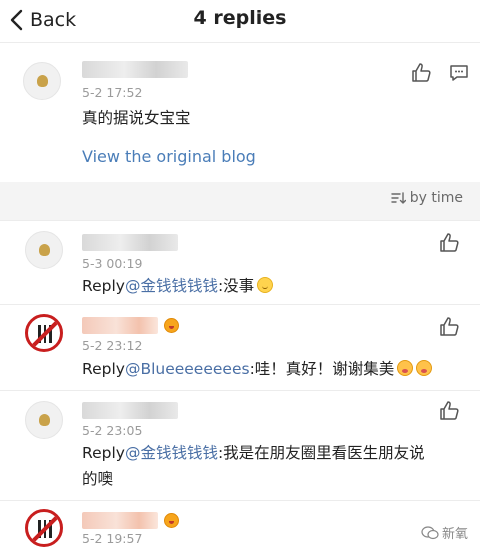  What do you see at coordinates (321, 453) in the screenshot?
I see `reply-content: :我是在朋友圈里看医生朋友说` at bounding box center [321, 453].